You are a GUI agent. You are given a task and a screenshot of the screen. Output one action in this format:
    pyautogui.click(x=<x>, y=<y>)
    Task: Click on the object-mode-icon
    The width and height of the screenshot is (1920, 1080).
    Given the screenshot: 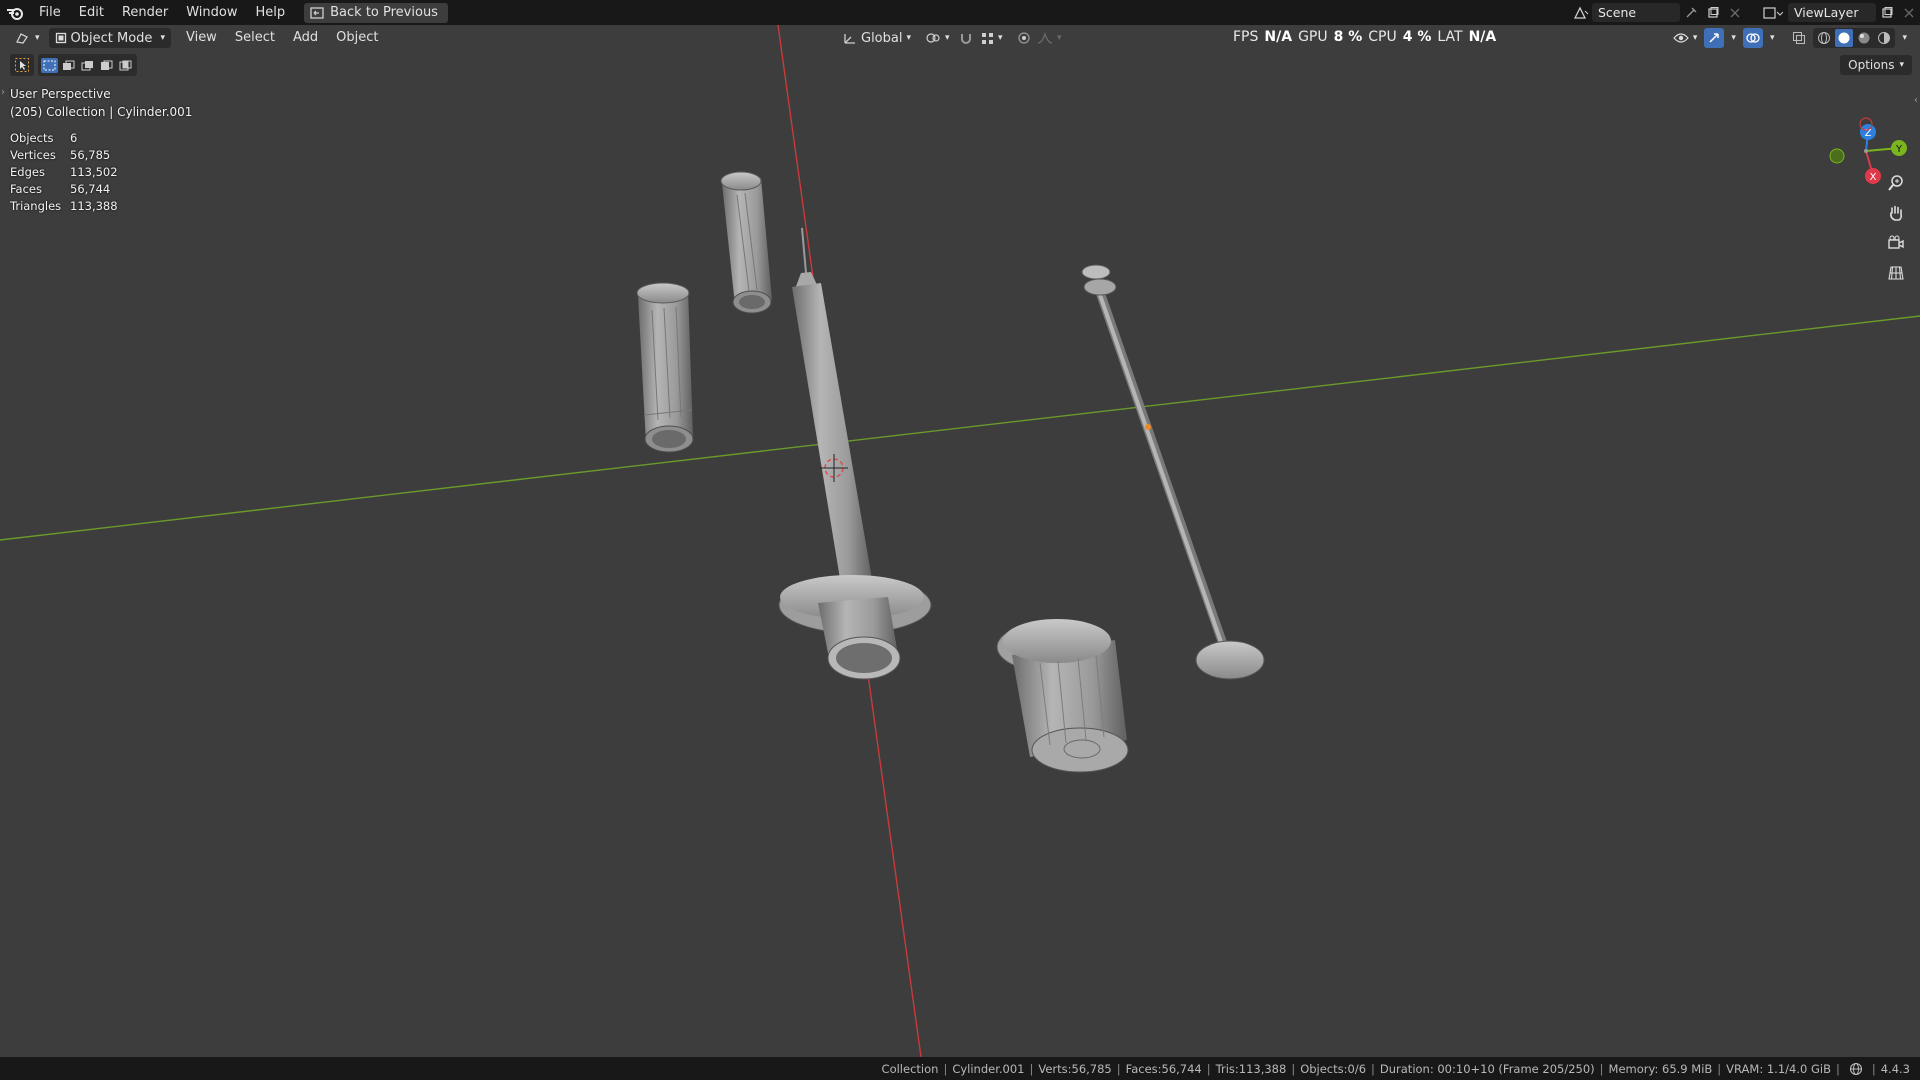 What is the action you would take?
    pyautogui.click(x=60, y=38)
    